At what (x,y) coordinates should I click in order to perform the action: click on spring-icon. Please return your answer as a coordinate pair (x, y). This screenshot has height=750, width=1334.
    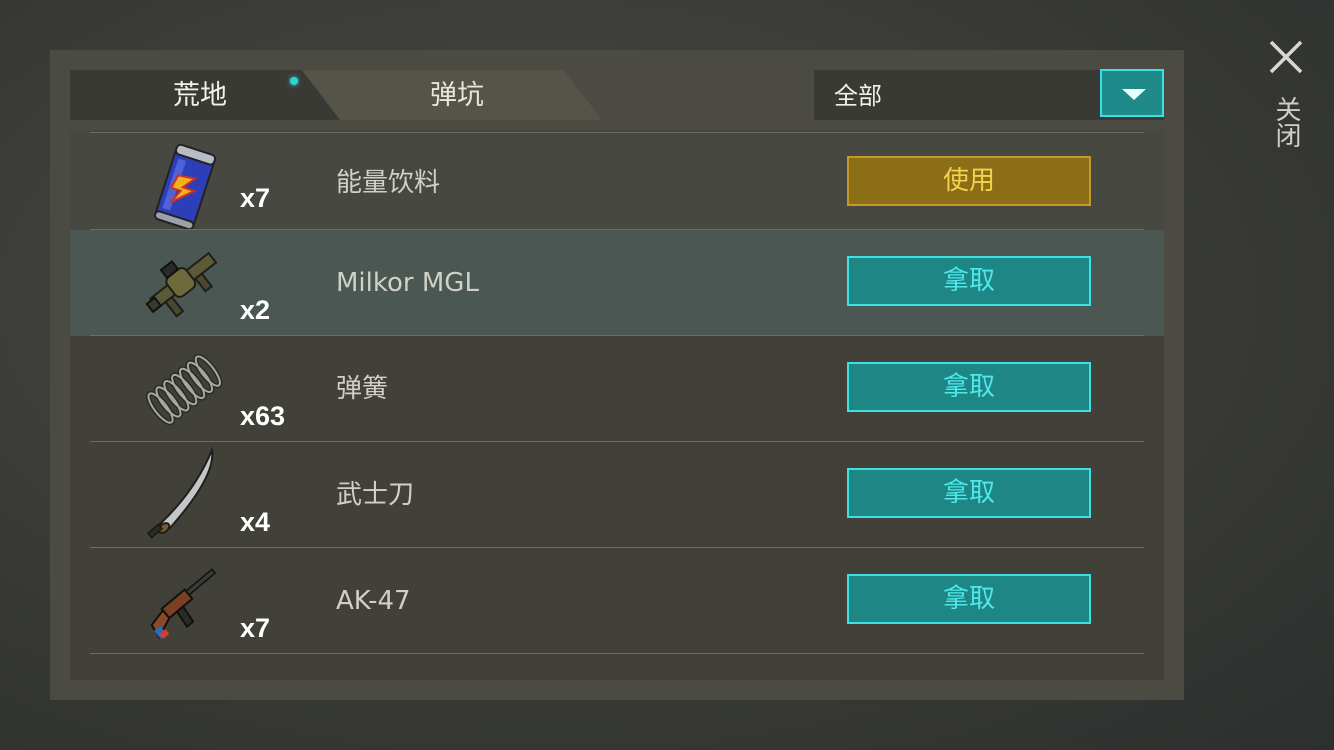
    Looking at the image, I should click on (184, 389).